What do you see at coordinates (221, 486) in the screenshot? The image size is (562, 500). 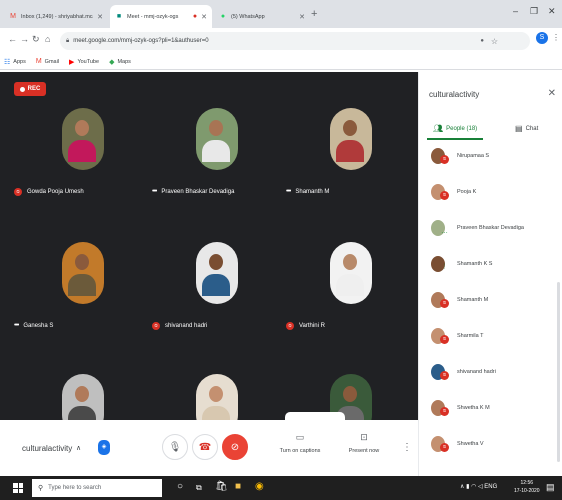 I see `store-icon: 🛍︎` at bounding box center [221, 486].